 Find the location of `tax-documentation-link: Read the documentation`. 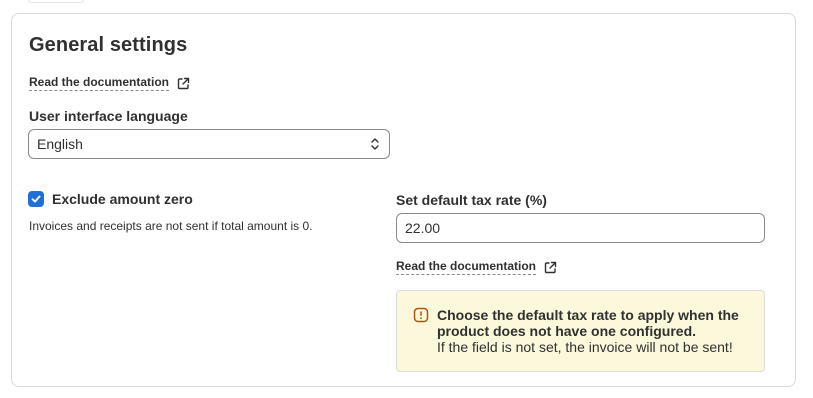

tax-documentation-link: Read the documentation is located at coordinates (476, 267).